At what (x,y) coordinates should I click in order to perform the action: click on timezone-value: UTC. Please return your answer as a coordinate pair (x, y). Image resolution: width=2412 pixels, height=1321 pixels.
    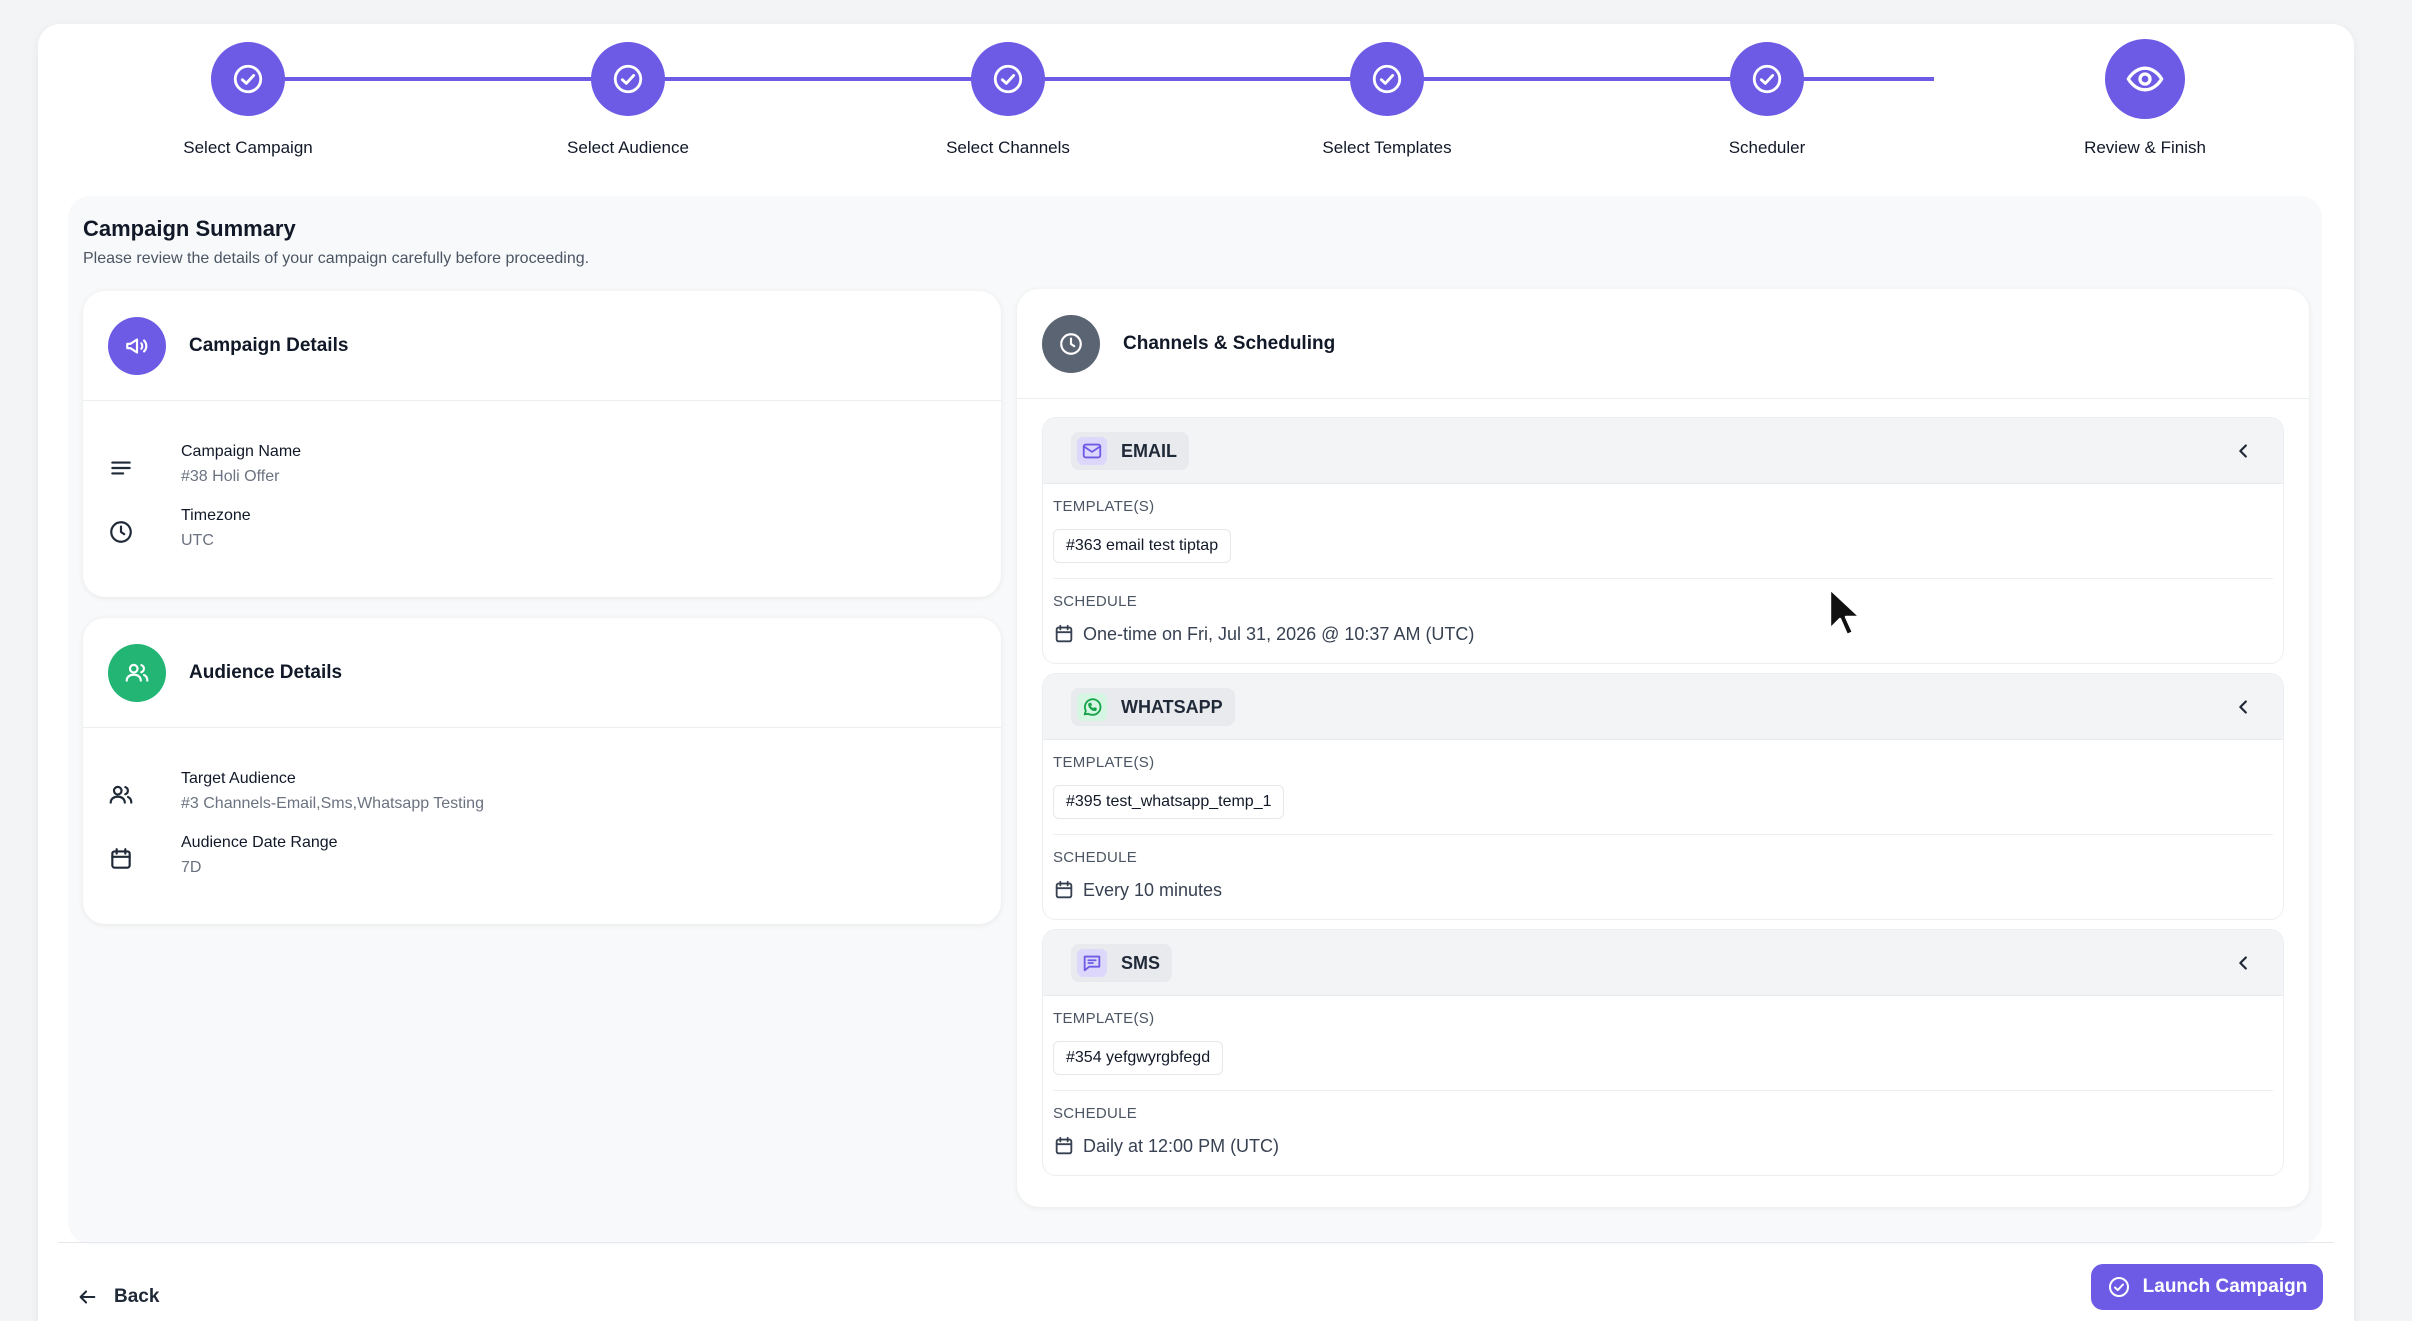
    Looking at the image, I should click on (197, 540).